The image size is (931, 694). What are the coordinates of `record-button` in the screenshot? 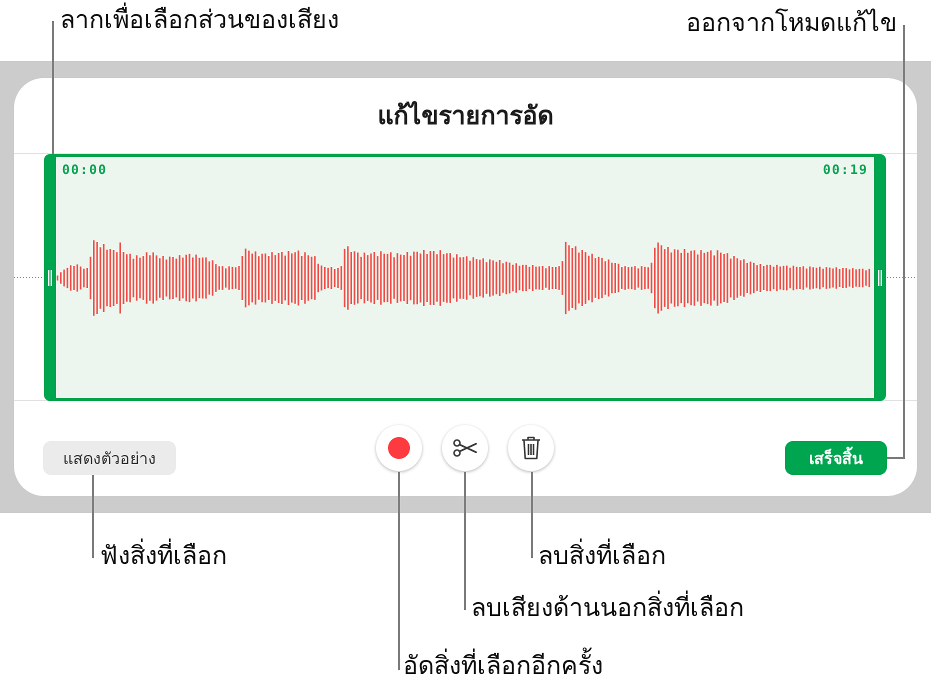 It's located at (399, 448).